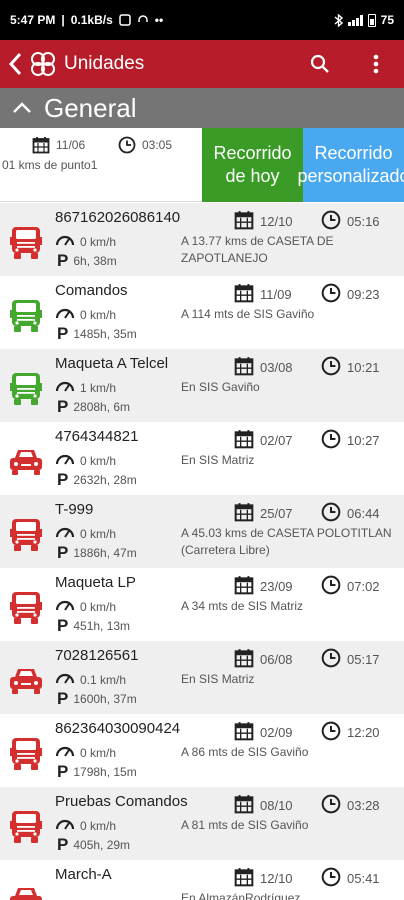  I want to click on headset-icon, so click(143, 18).